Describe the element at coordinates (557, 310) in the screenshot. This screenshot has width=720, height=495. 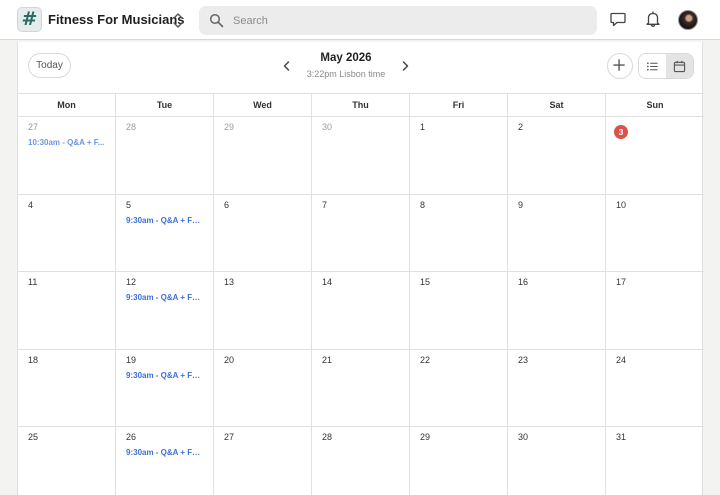
I see `day-cell: 16` at that location.